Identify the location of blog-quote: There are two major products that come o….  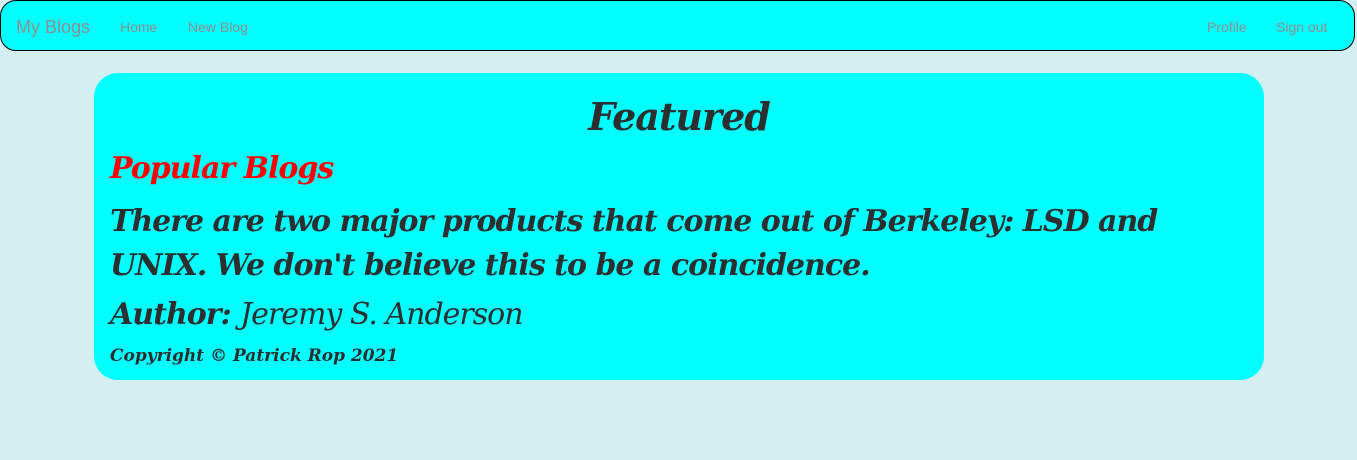
(634, 243).